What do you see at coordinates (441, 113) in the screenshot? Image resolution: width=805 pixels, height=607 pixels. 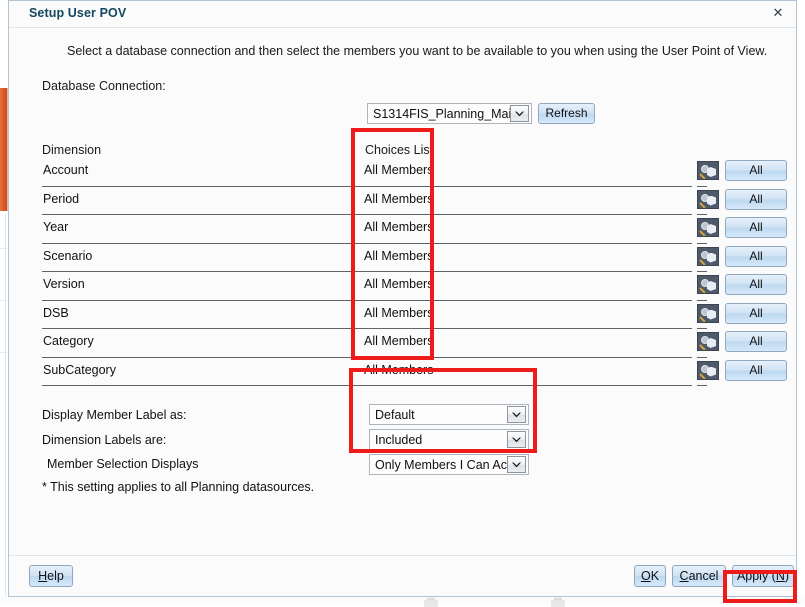 I see `database-connection-value: S1314FIS_Planning_Main` at bounding box center [441, 113].